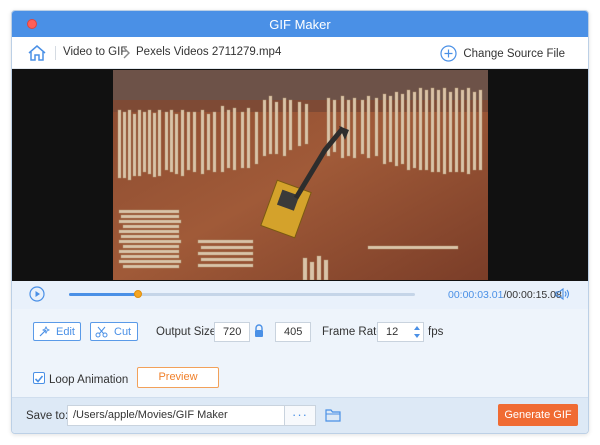 The width and height of the screenshot is (600, 445). Describe the element at coordinates (448, 53) in the screenshot. I see `add-circle-icon` at that location.